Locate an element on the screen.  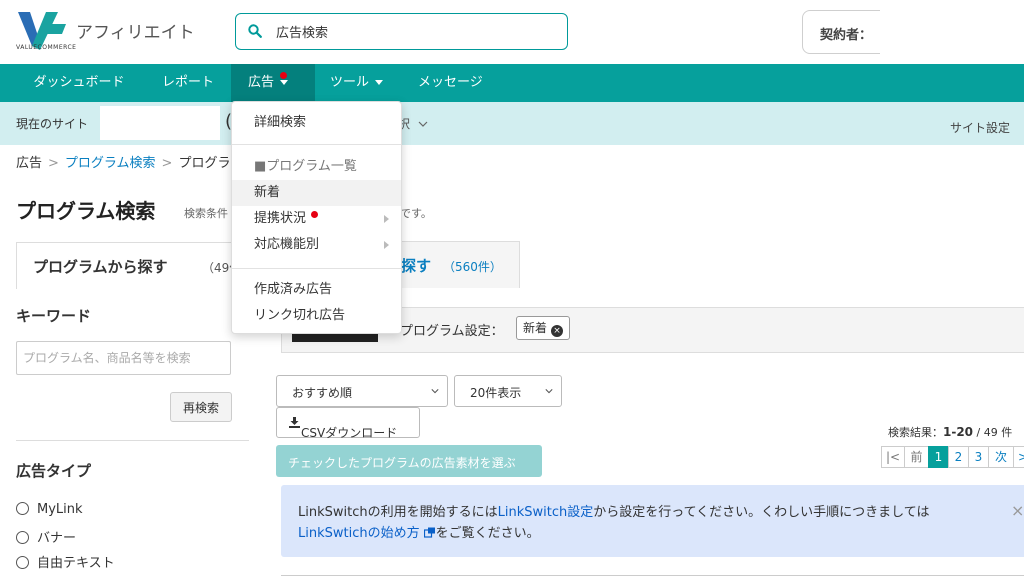
ad-type-heading: 広告タイプ is located at coordinates (54, 471).